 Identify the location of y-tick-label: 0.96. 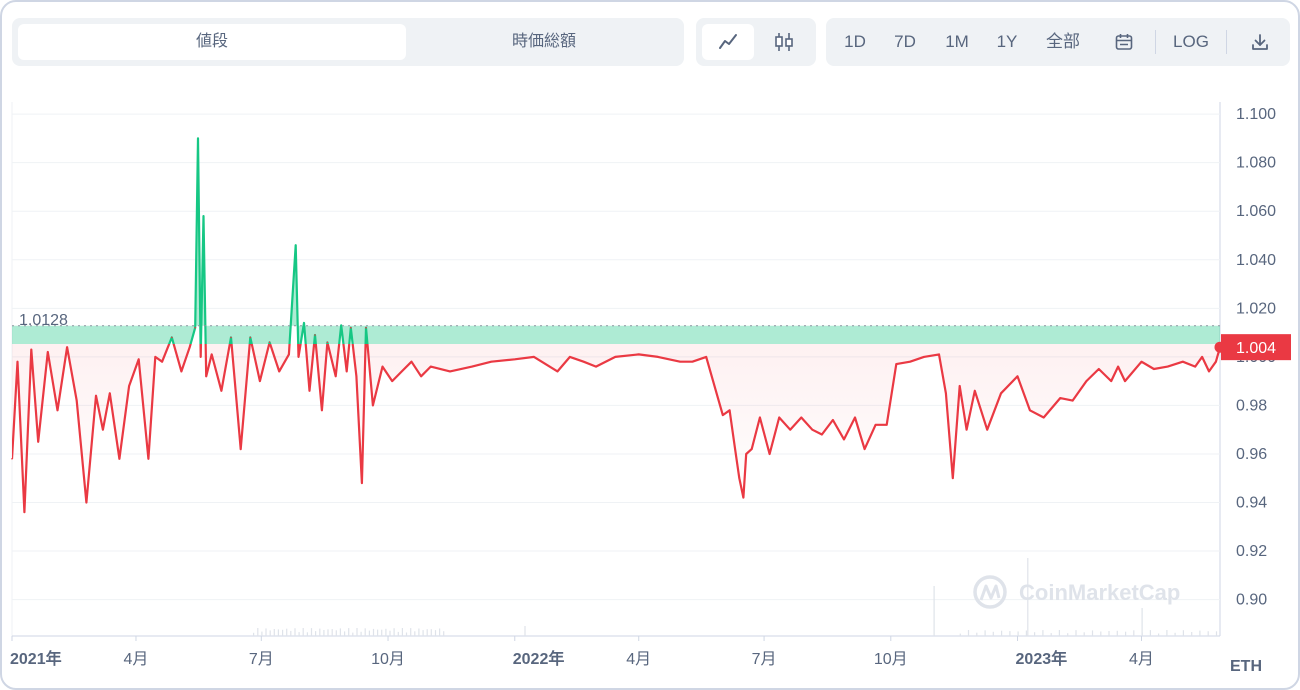
(1251, 454).